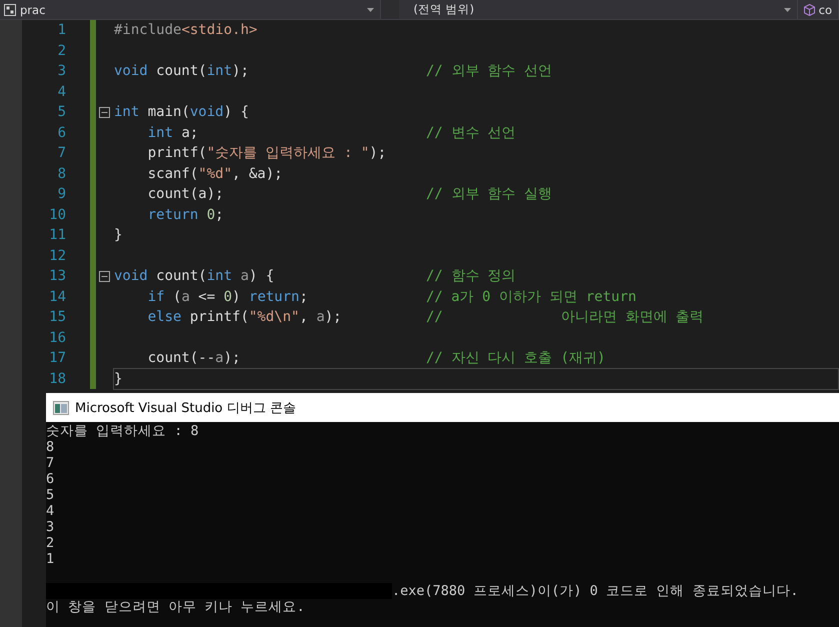 The width and height of the screenshot is (839, 627). I want to click on line-number: 3, so click(61, 71).